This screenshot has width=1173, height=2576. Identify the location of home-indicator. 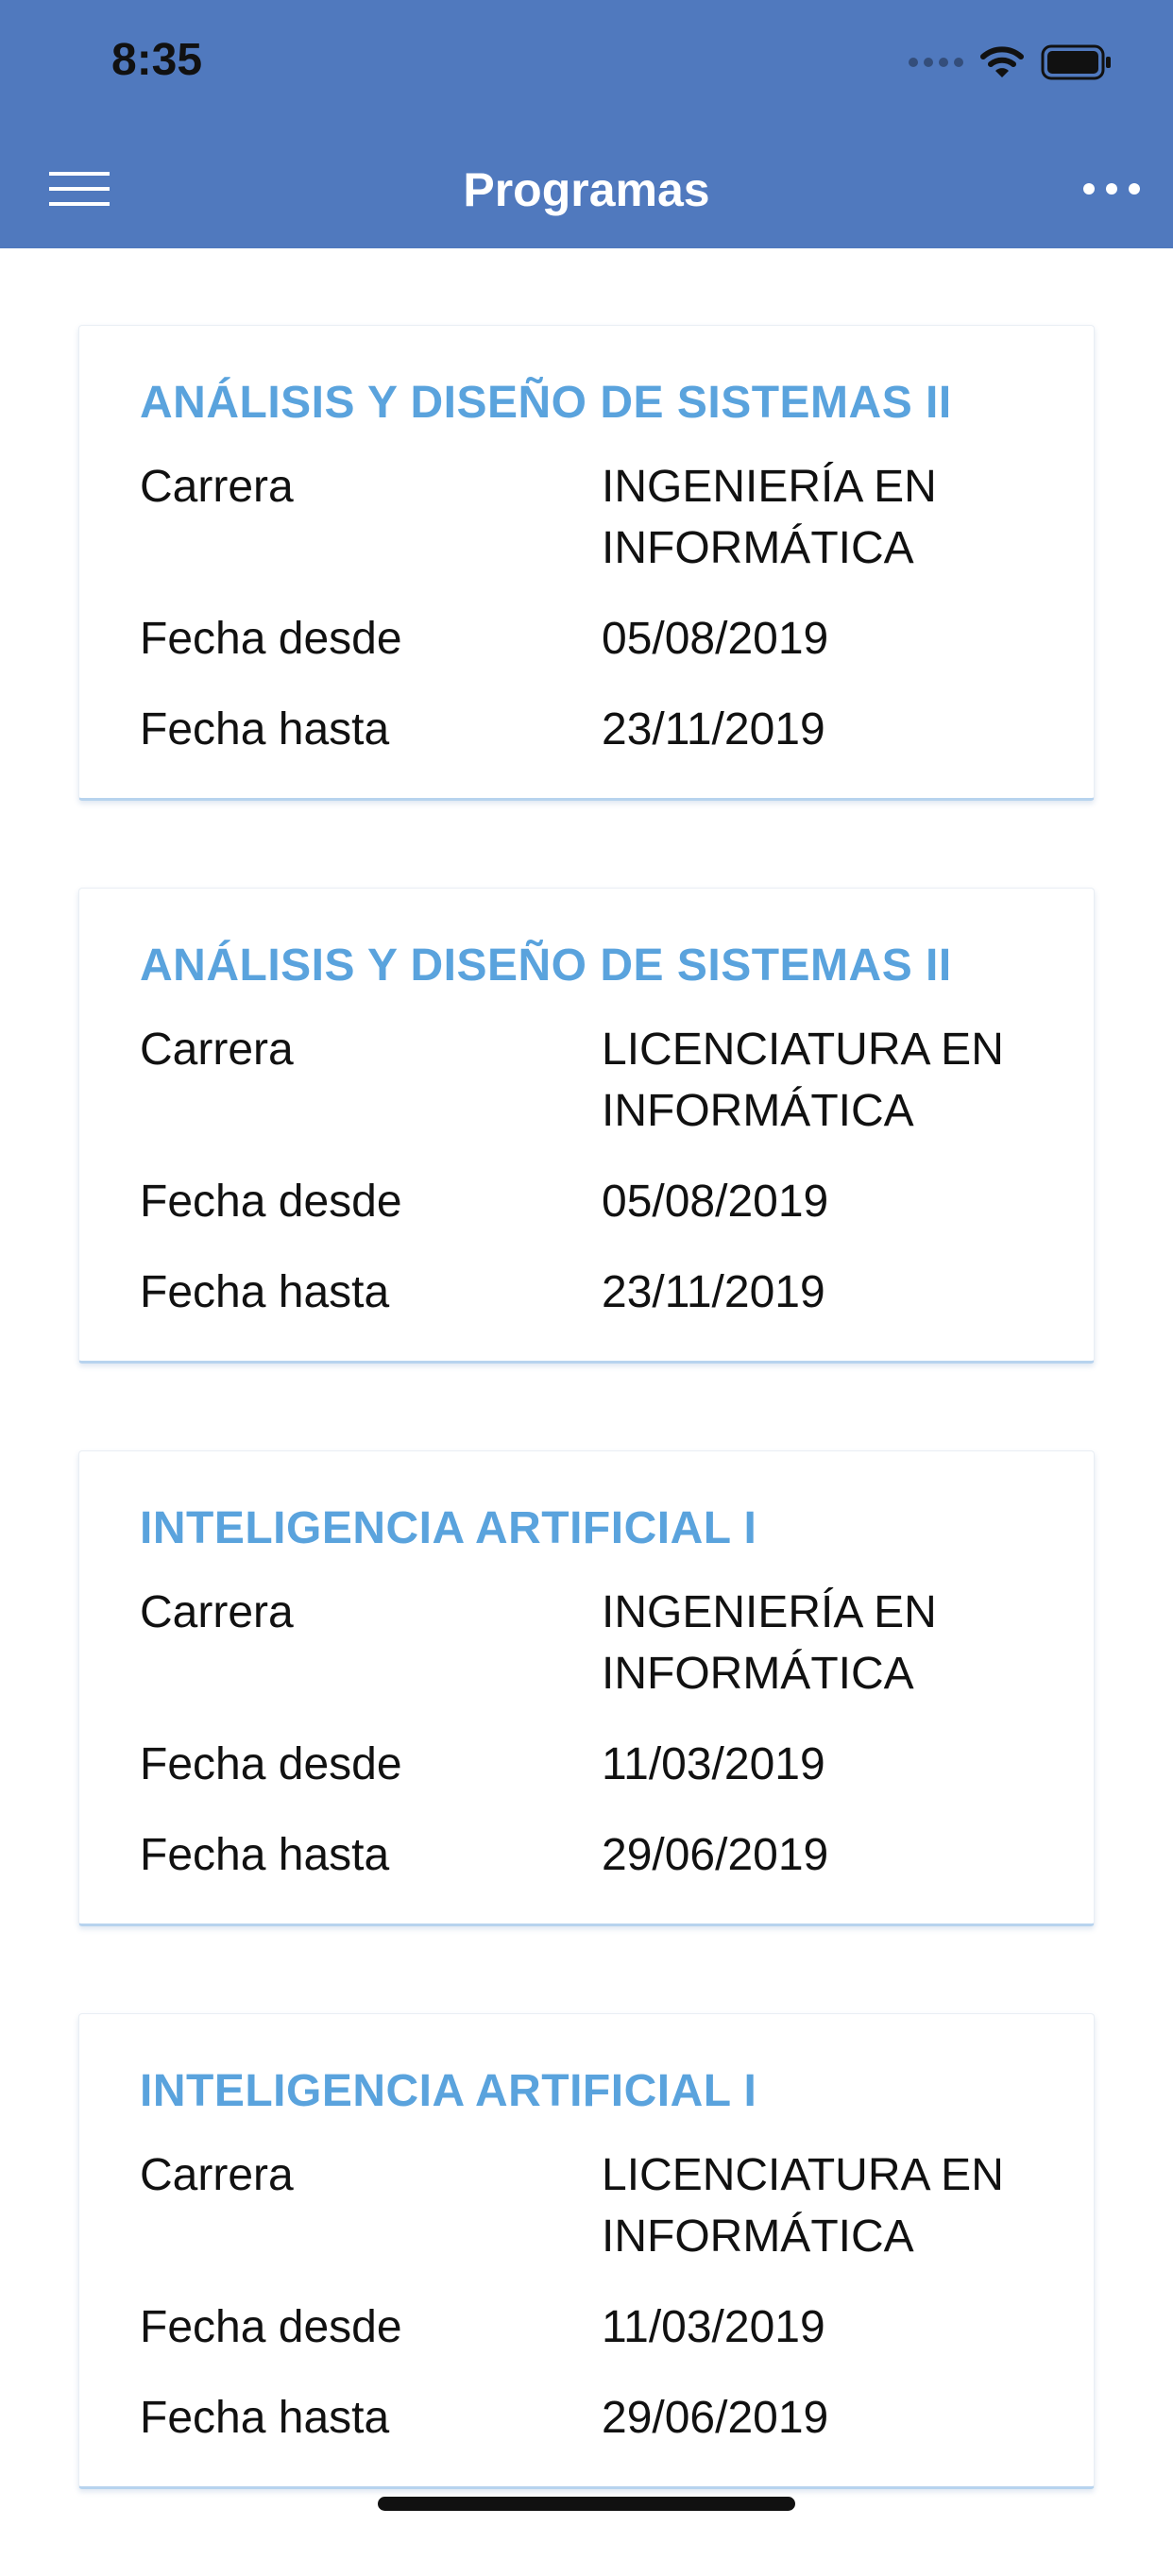
(586, 2504).